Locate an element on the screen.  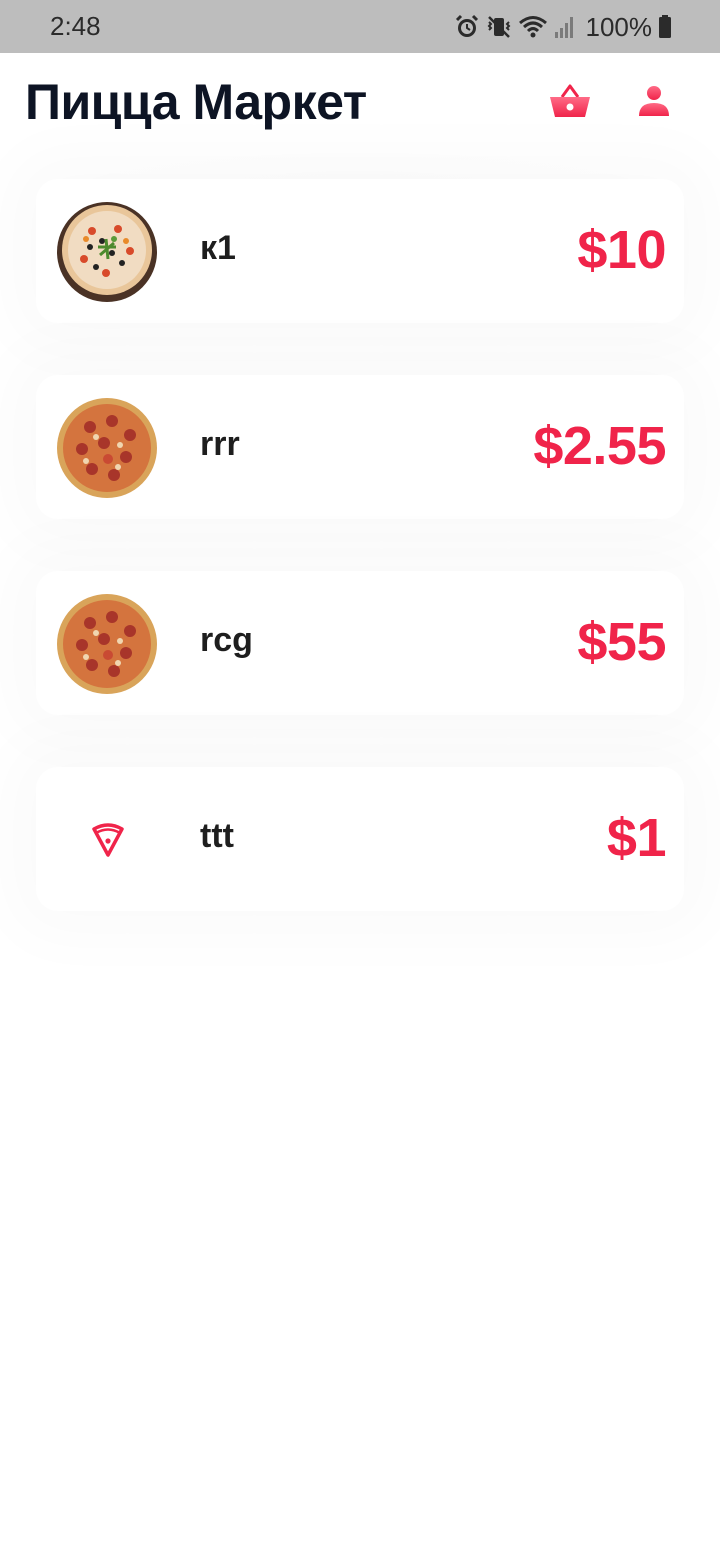
profile-icon is located at coordinates (654, 103).